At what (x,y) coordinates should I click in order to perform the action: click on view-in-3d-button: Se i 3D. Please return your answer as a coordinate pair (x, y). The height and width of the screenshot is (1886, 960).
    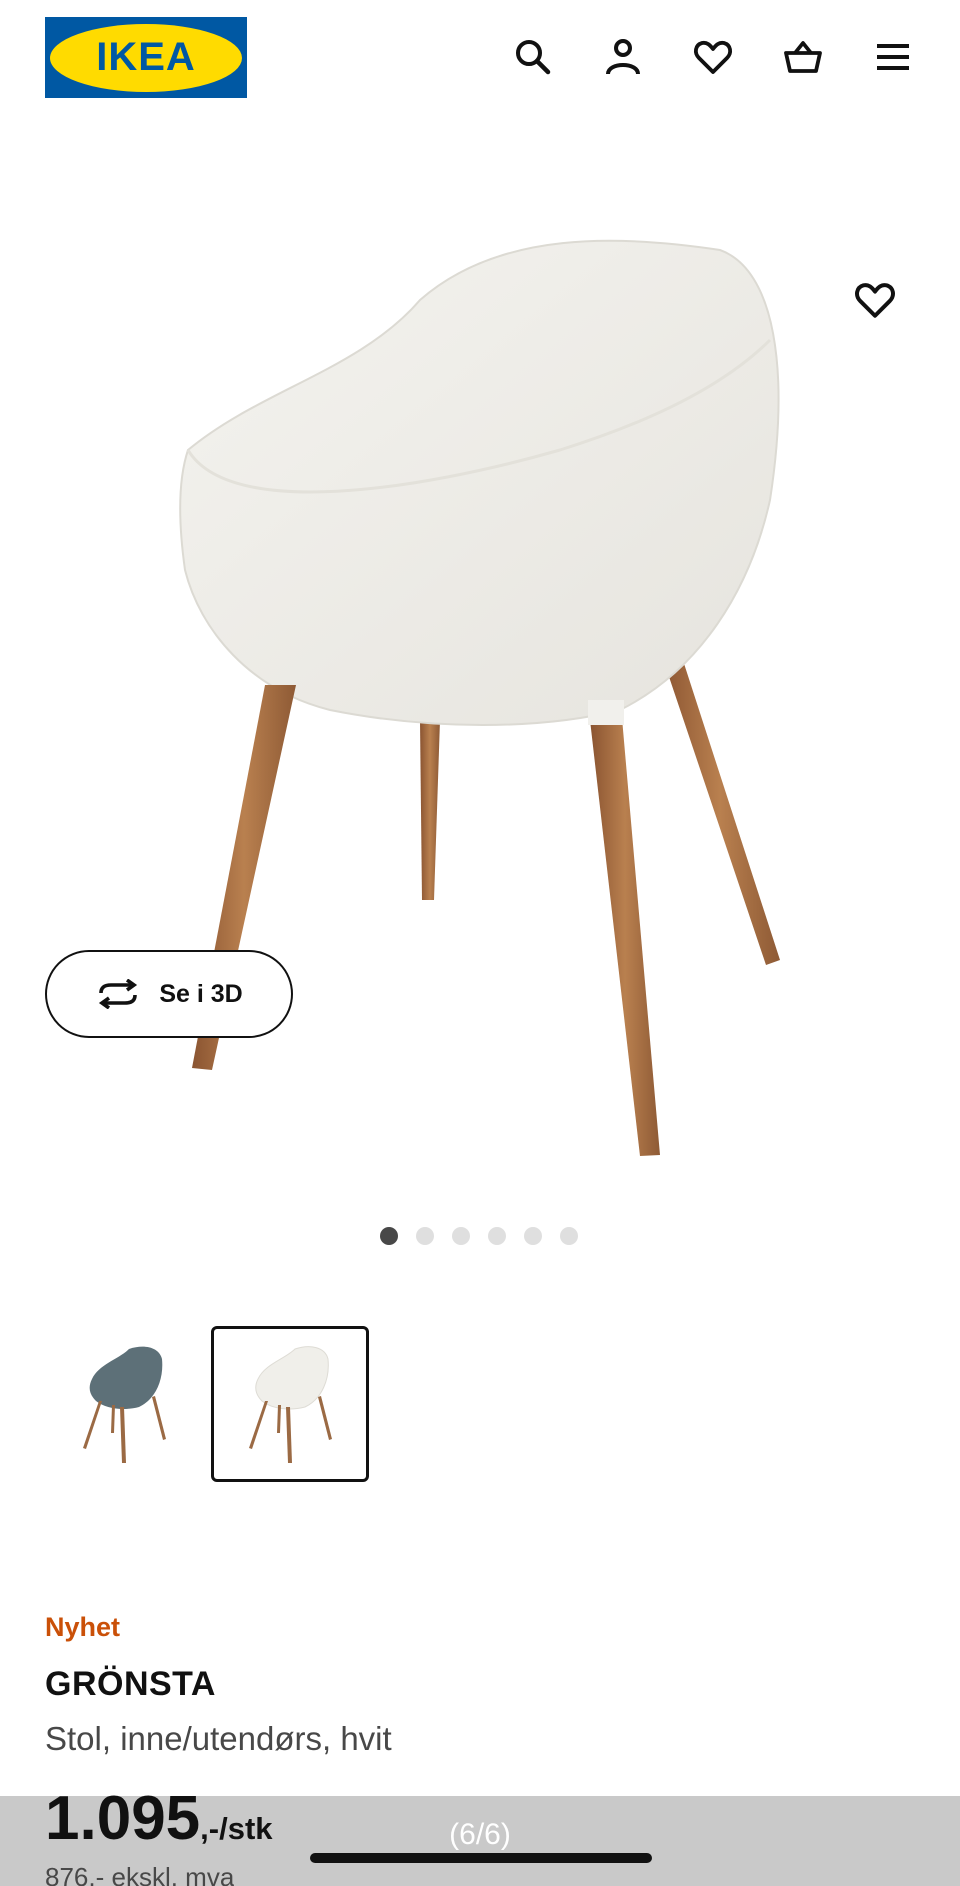
    Looking at the image, I should click on (169, 994).